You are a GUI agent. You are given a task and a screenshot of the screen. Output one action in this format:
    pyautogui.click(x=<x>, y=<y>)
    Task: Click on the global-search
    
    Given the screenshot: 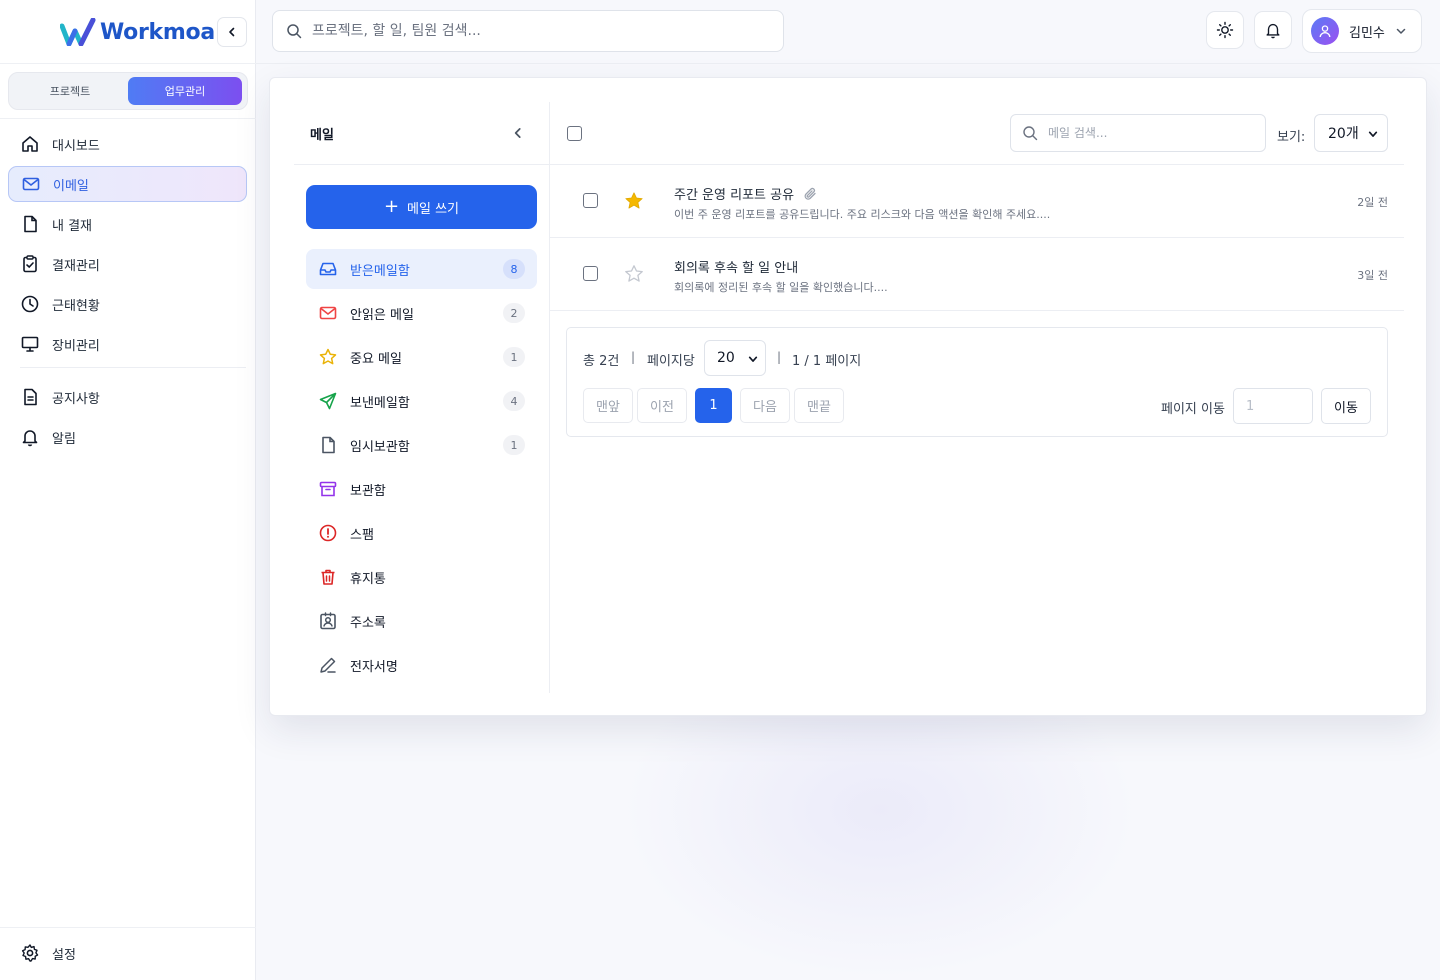 What is the action you would take?
    pyautogui.click(x=528, y=31)
    